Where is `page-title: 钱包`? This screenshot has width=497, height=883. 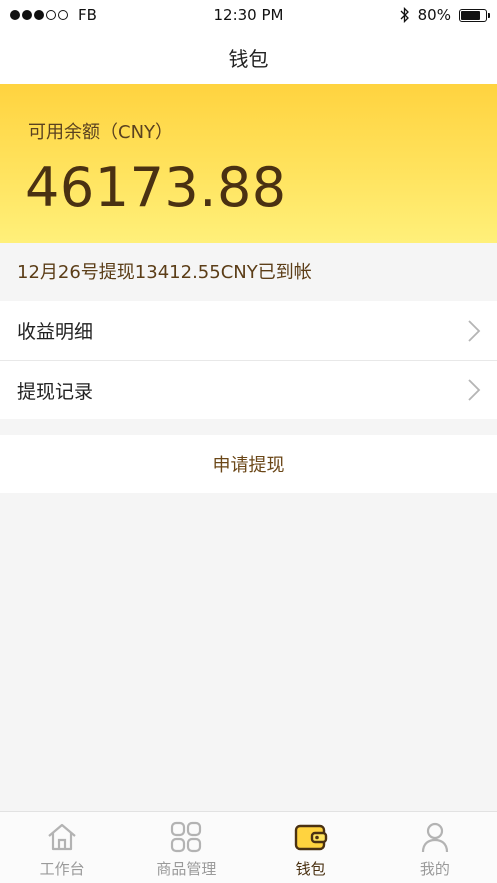 page-title: 钱包 is located at coordinates (248, 58).